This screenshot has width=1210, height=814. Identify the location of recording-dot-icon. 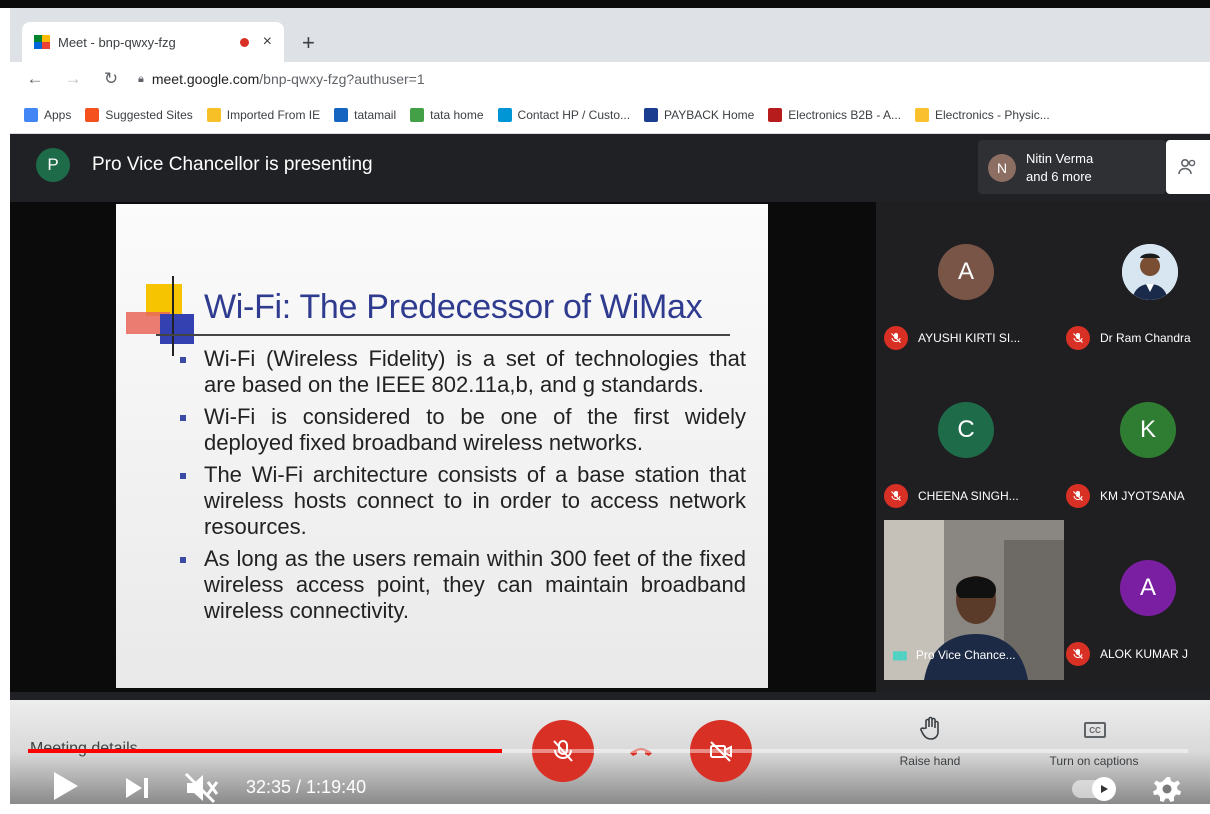
(244, 42).